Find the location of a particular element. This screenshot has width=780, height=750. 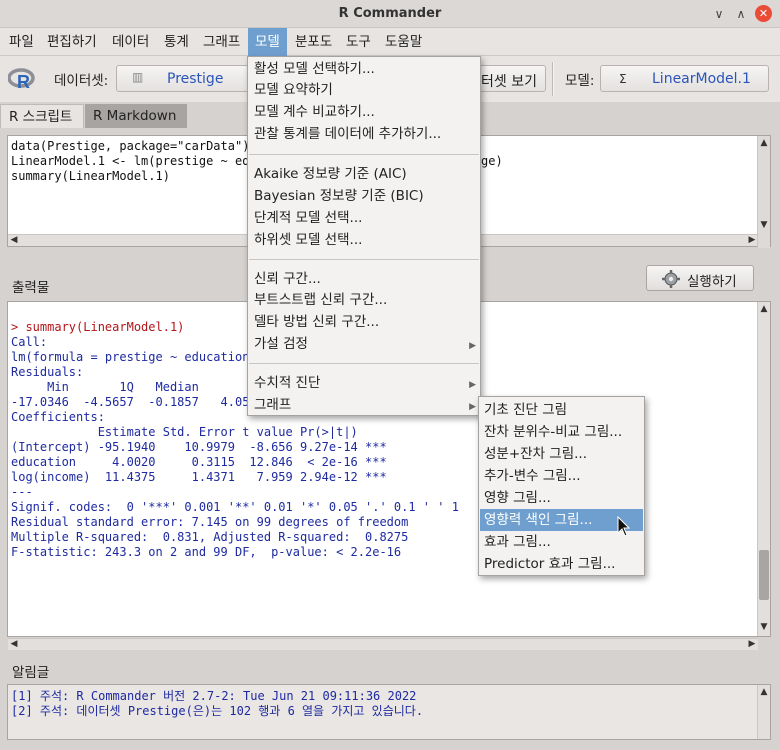

run-button-label: 실행하기 is located at coordinates (712, 282).